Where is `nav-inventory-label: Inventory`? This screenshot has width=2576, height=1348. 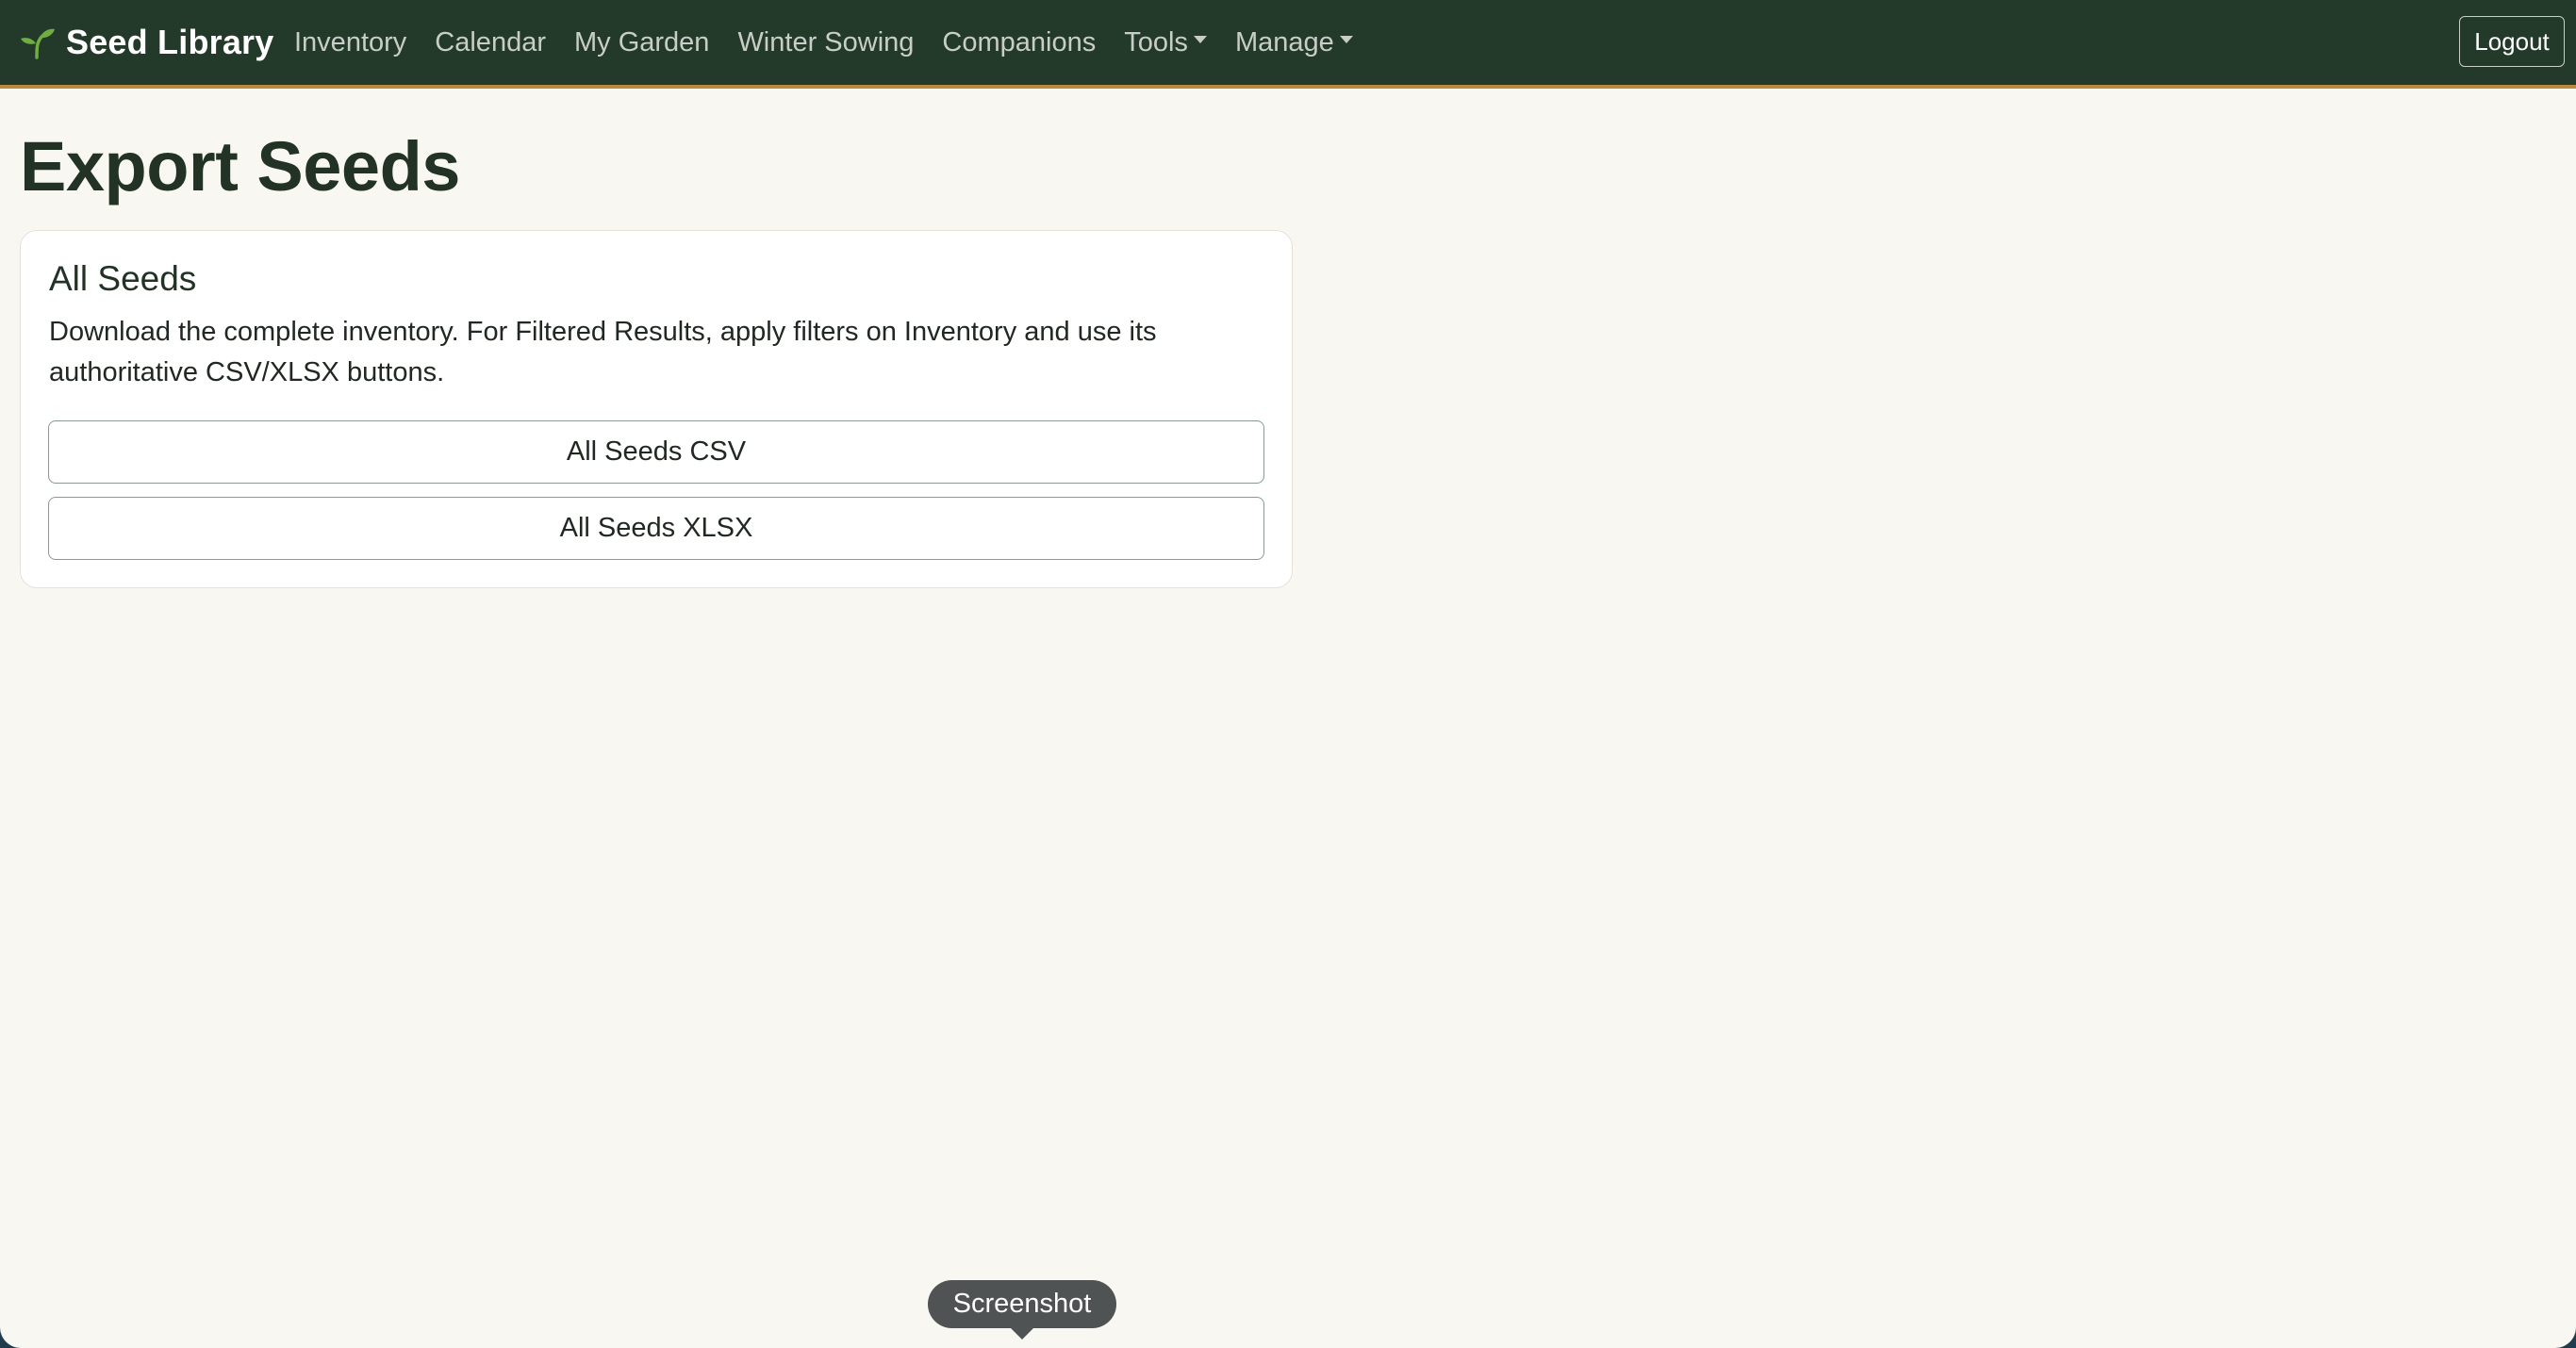
nav-inventory-label: Inventory is located at coordinates (350, 42).